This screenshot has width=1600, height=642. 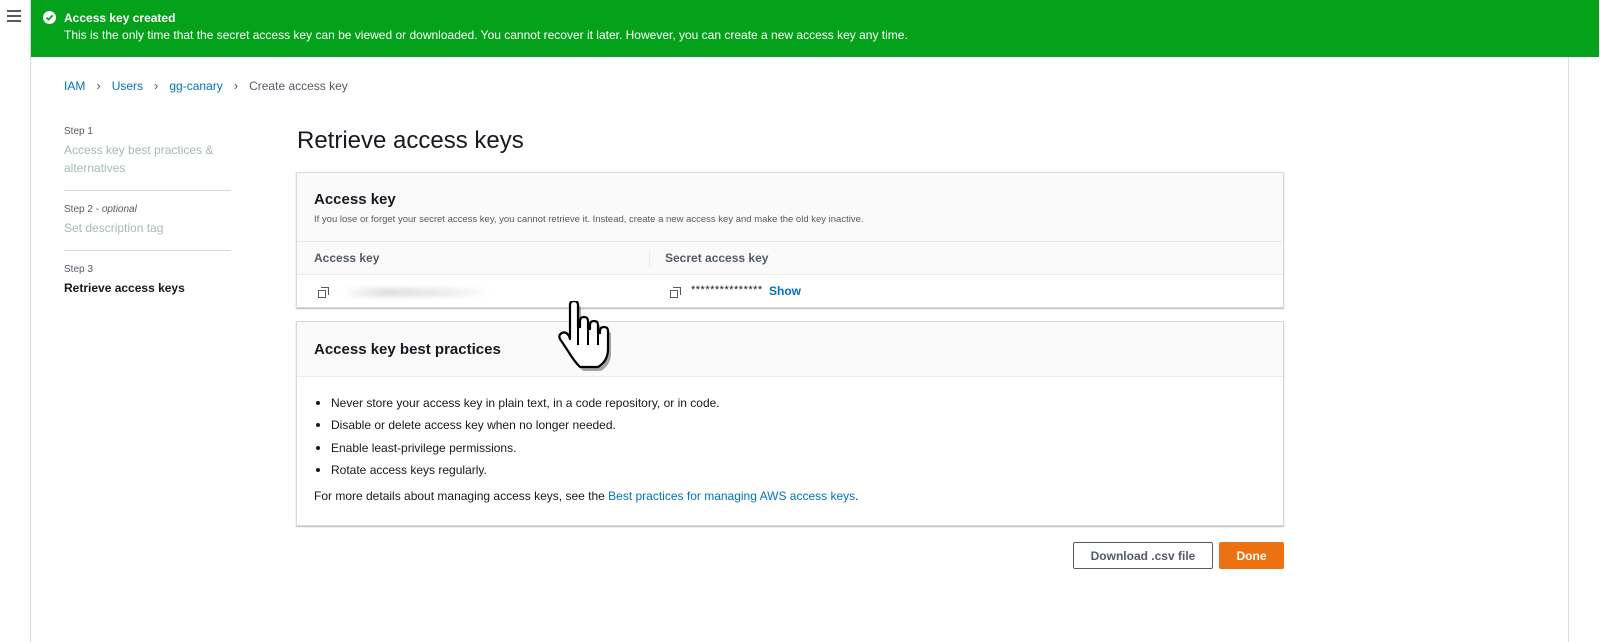 What do you see at coordinates (120, 18) in the screenshot?
I see `flash-title: Access key created` at bounding box center [120, 18].